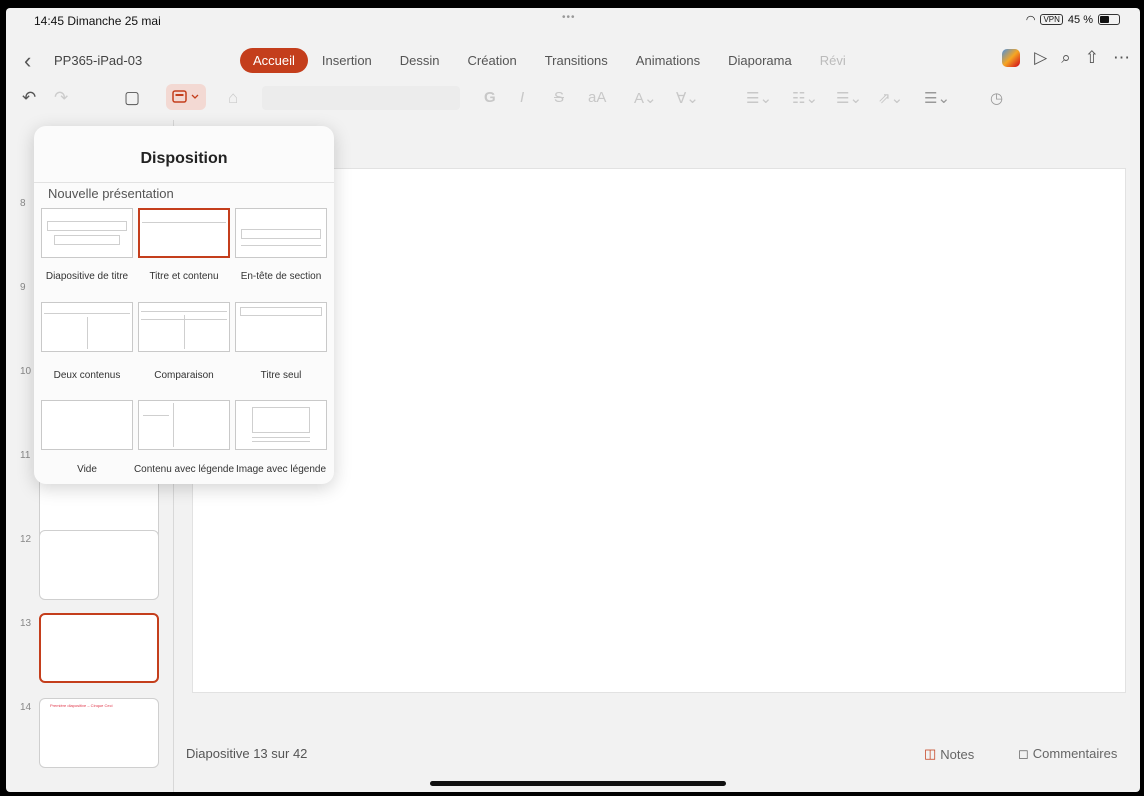 Image resolution: width=1144 pixels, height=796 pixels. Describe the element at coordinates (930, 753) in the screenshot. I see `notes-icon: ◫` at that location.